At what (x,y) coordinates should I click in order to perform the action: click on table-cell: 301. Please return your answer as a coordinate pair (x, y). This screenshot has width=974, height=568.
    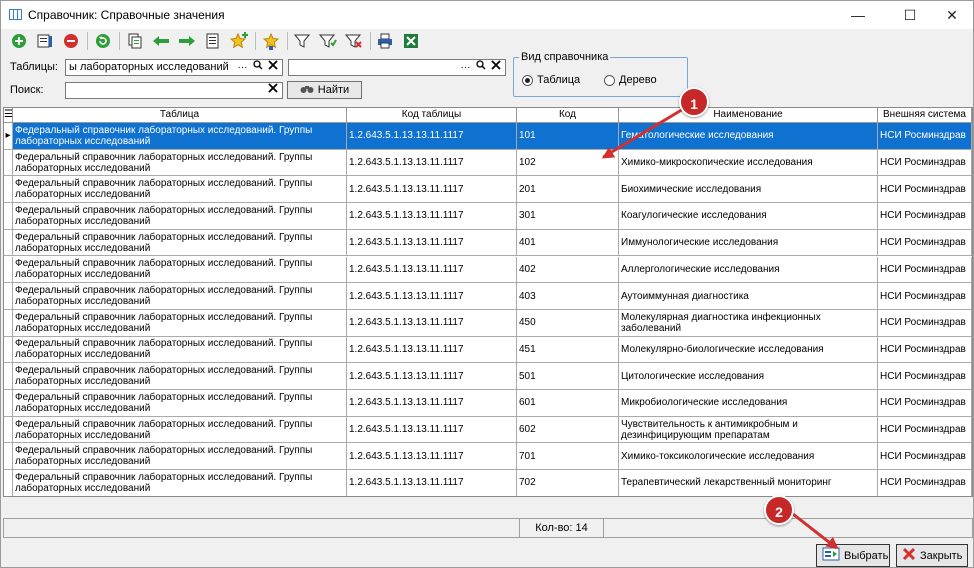
    Looking at the image, I should click on (568, 216).